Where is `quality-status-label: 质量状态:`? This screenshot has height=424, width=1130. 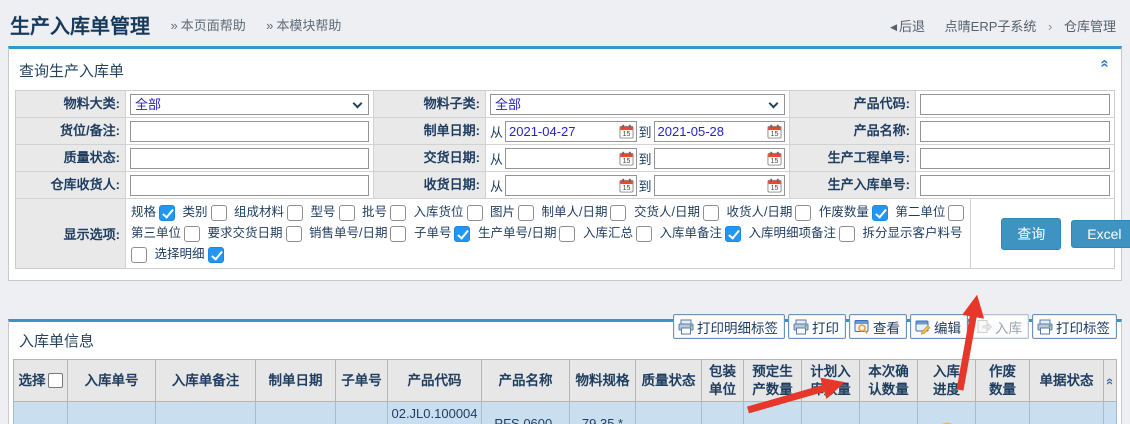
quality-status-label: 质量状态: is located at coordinates (71, 158).